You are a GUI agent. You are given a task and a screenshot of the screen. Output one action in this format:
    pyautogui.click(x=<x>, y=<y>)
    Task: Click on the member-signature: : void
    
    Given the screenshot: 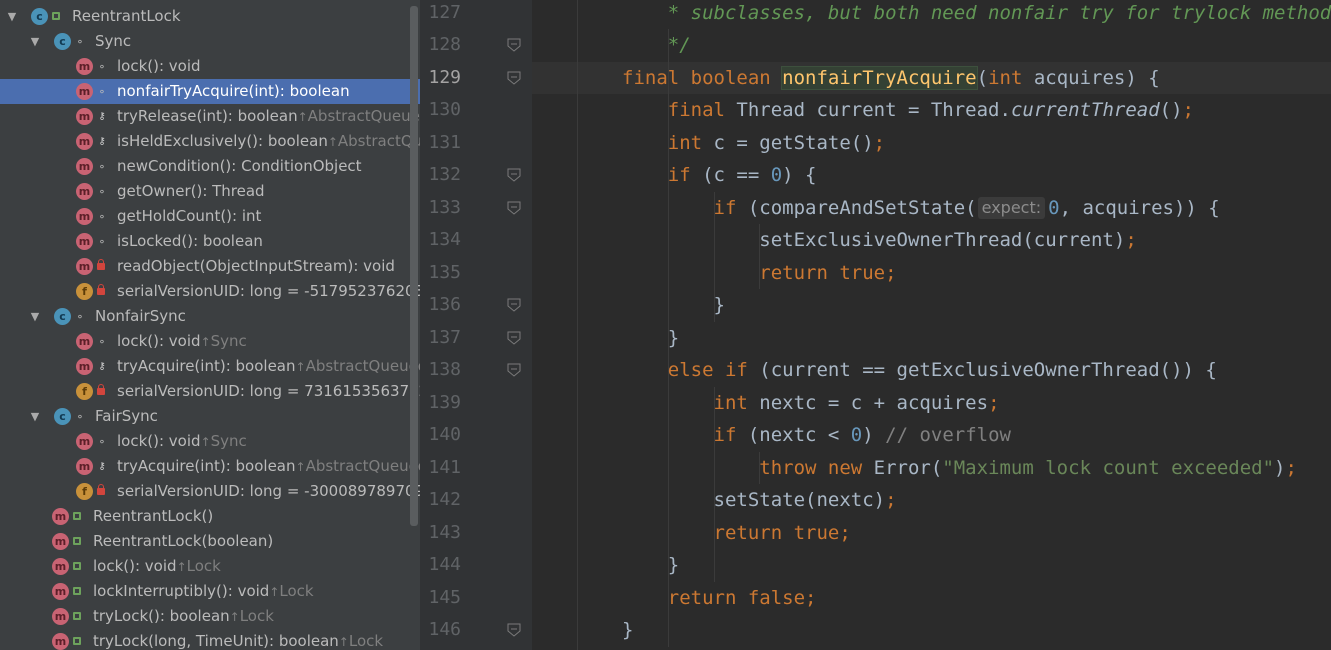 What is the action you would take?
    pyautogui.click(x=179, y=341)
    